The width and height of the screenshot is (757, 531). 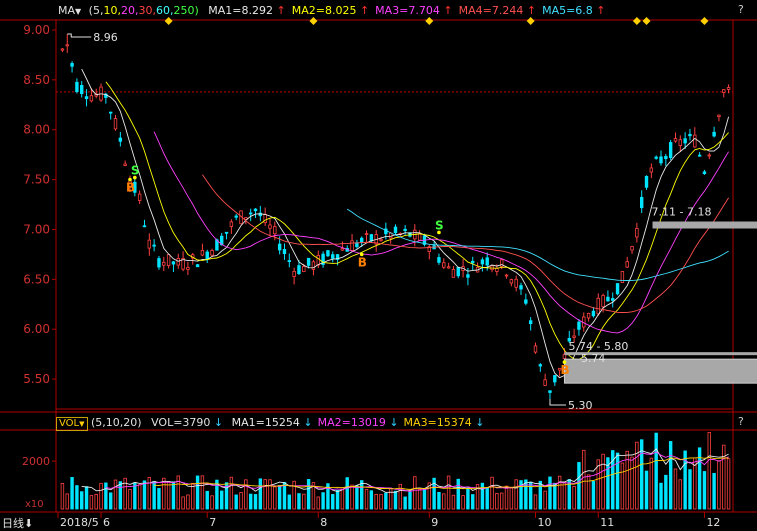 What do you see at coordinates (112, 10) in the screenshot?
I see `ma-param-1: 10,` at bounding box center [112, 10].